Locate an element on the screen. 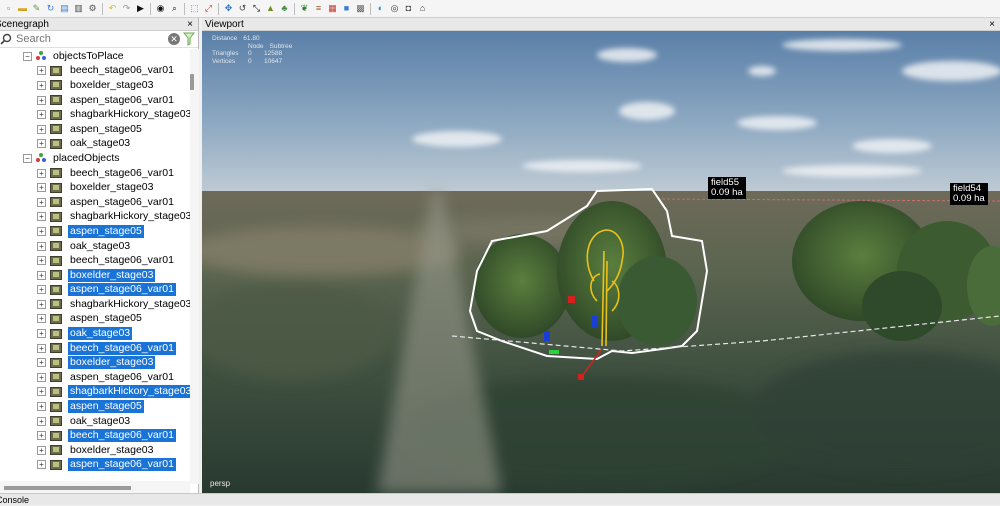  filter-icon is located at coordinates (189, 39).